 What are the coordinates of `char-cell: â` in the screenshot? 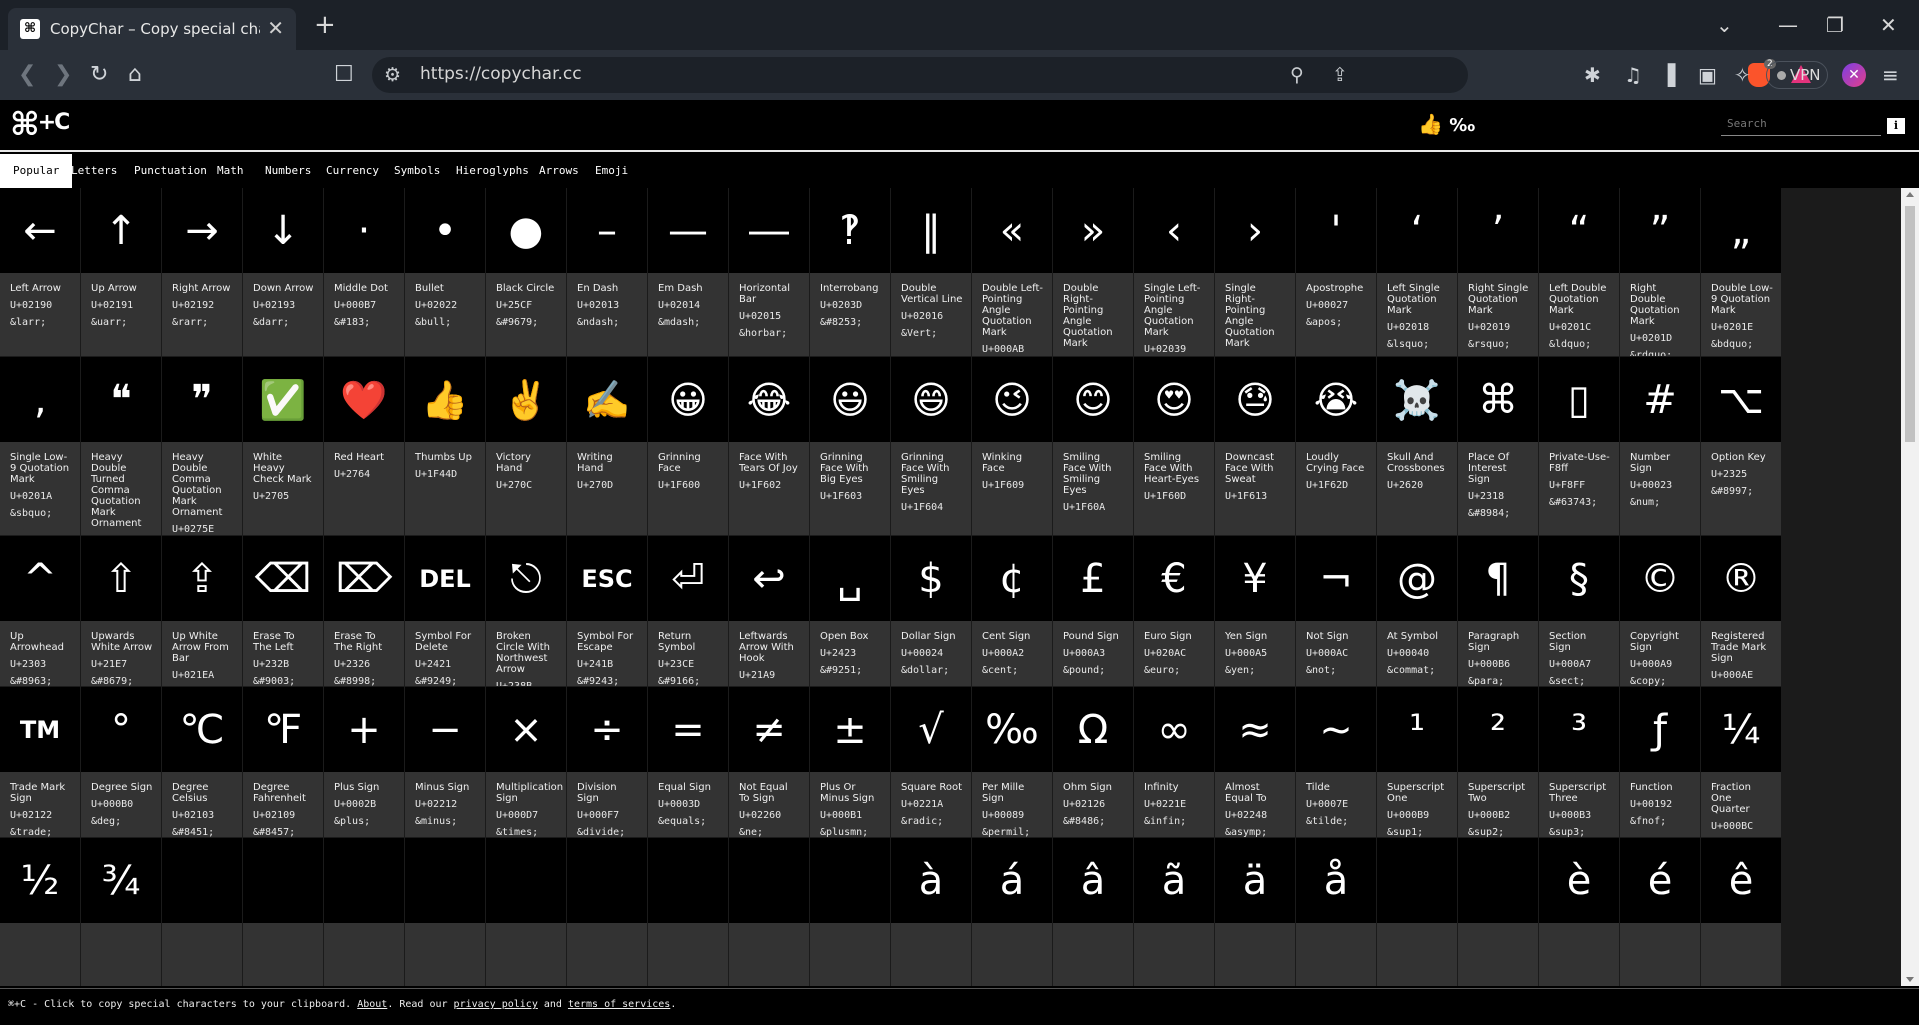 It's located at (1093, 912).